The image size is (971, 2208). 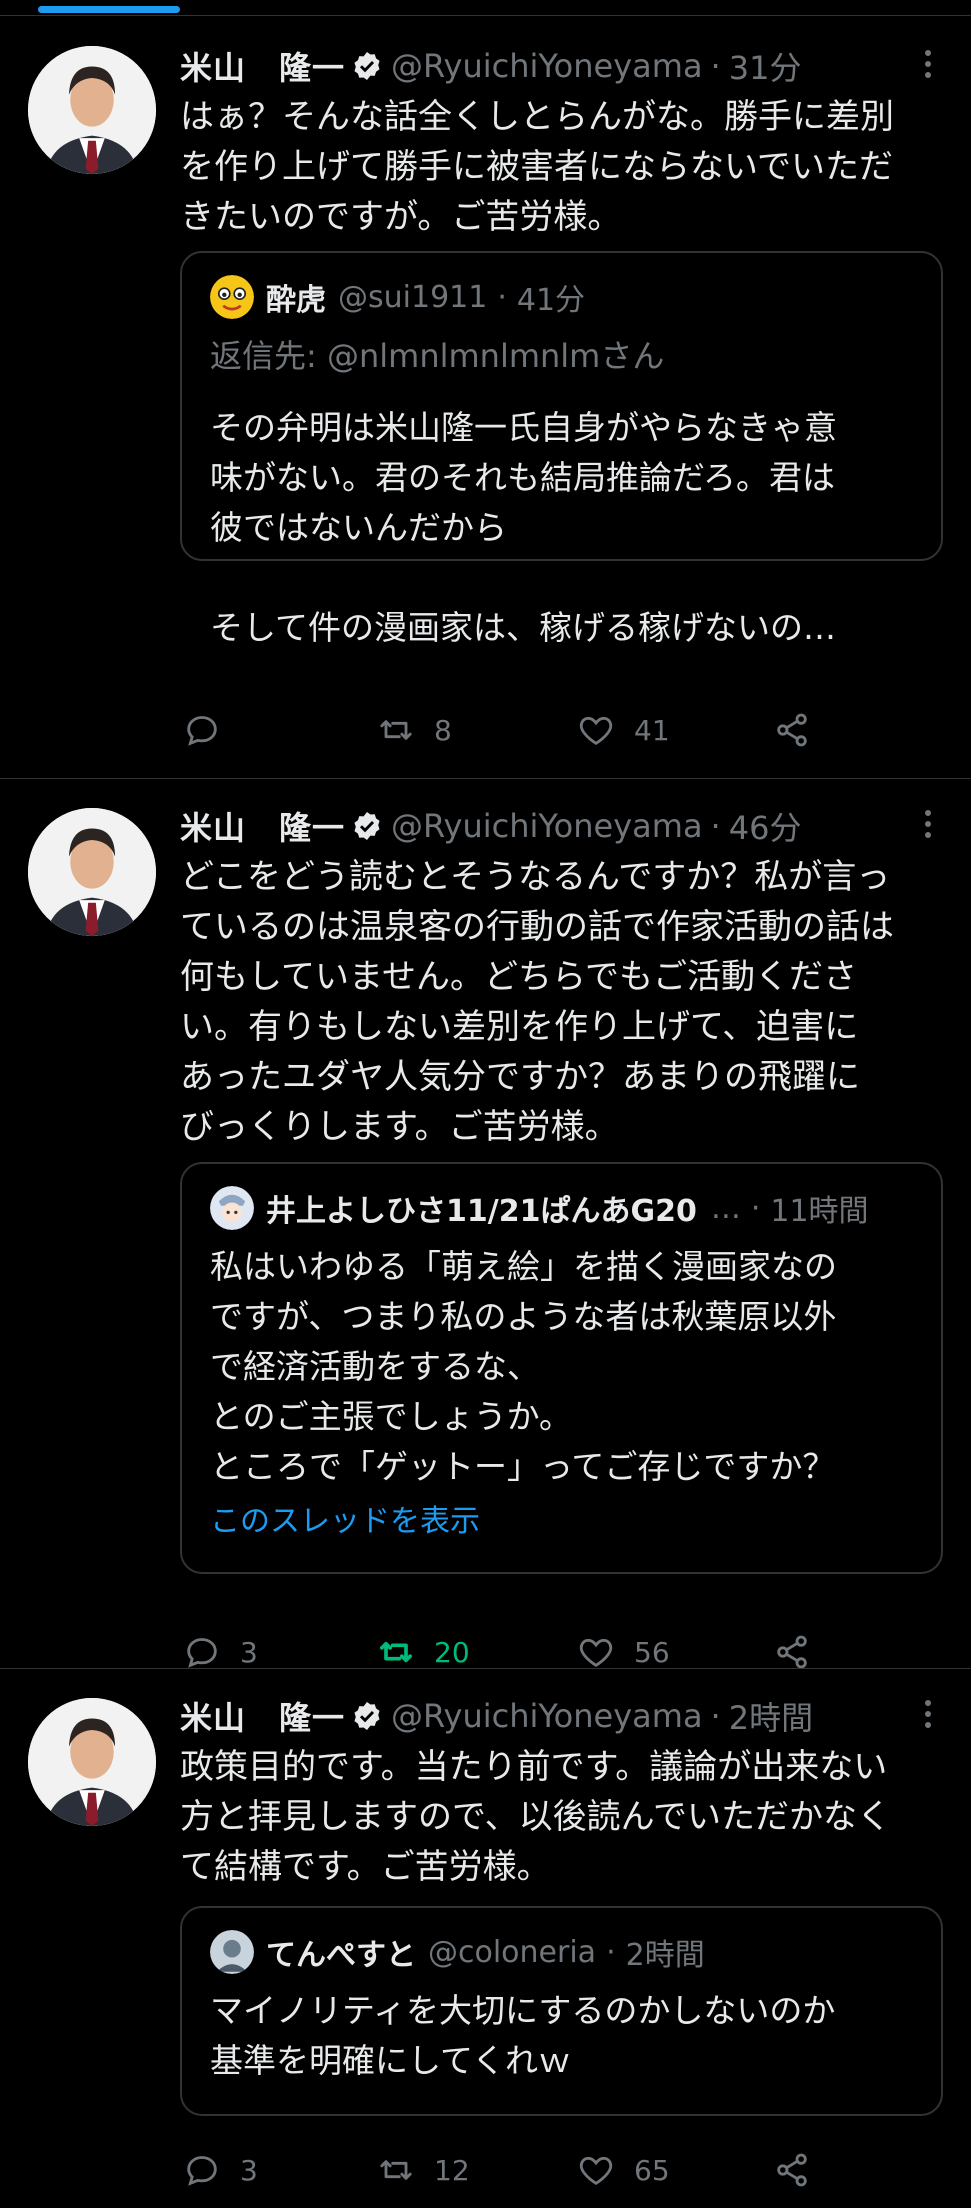 What do you see at coordinates (561, 730) in the screenshot?
I see `tweet-actions: 8 41` at bounding box center [561, 730].